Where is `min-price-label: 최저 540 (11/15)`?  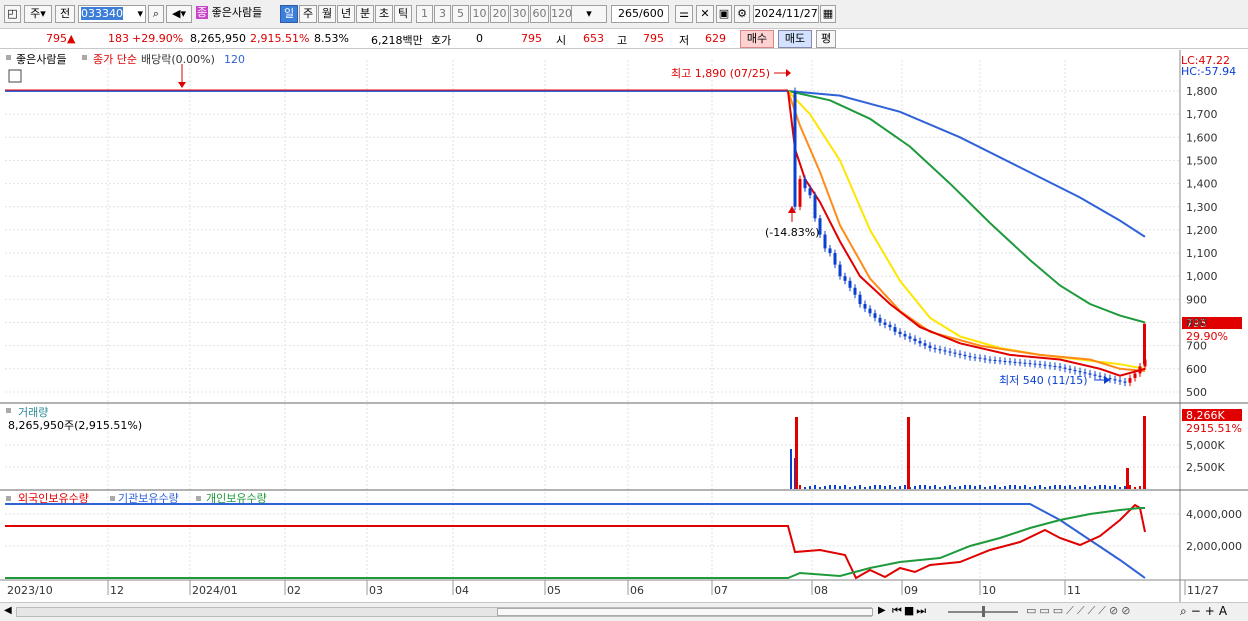
min-price-label: 최저 540 (11/15) is located at coordinates (1043, 380).